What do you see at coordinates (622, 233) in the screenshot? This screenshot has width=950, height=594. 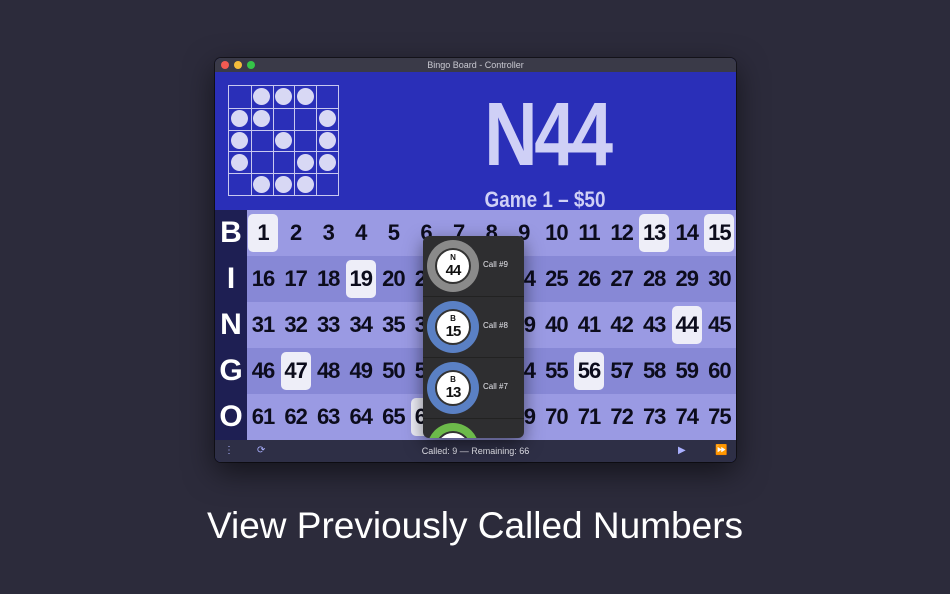 I see `number-cell: 12` at bounding box center [622, 233].